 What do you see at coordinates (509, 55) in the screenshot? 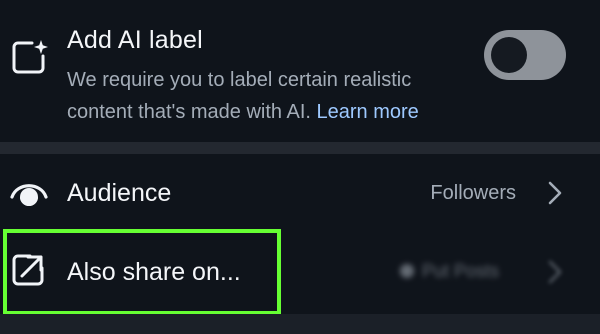
I see `toggle-knob` at bounding box center [509, 55].